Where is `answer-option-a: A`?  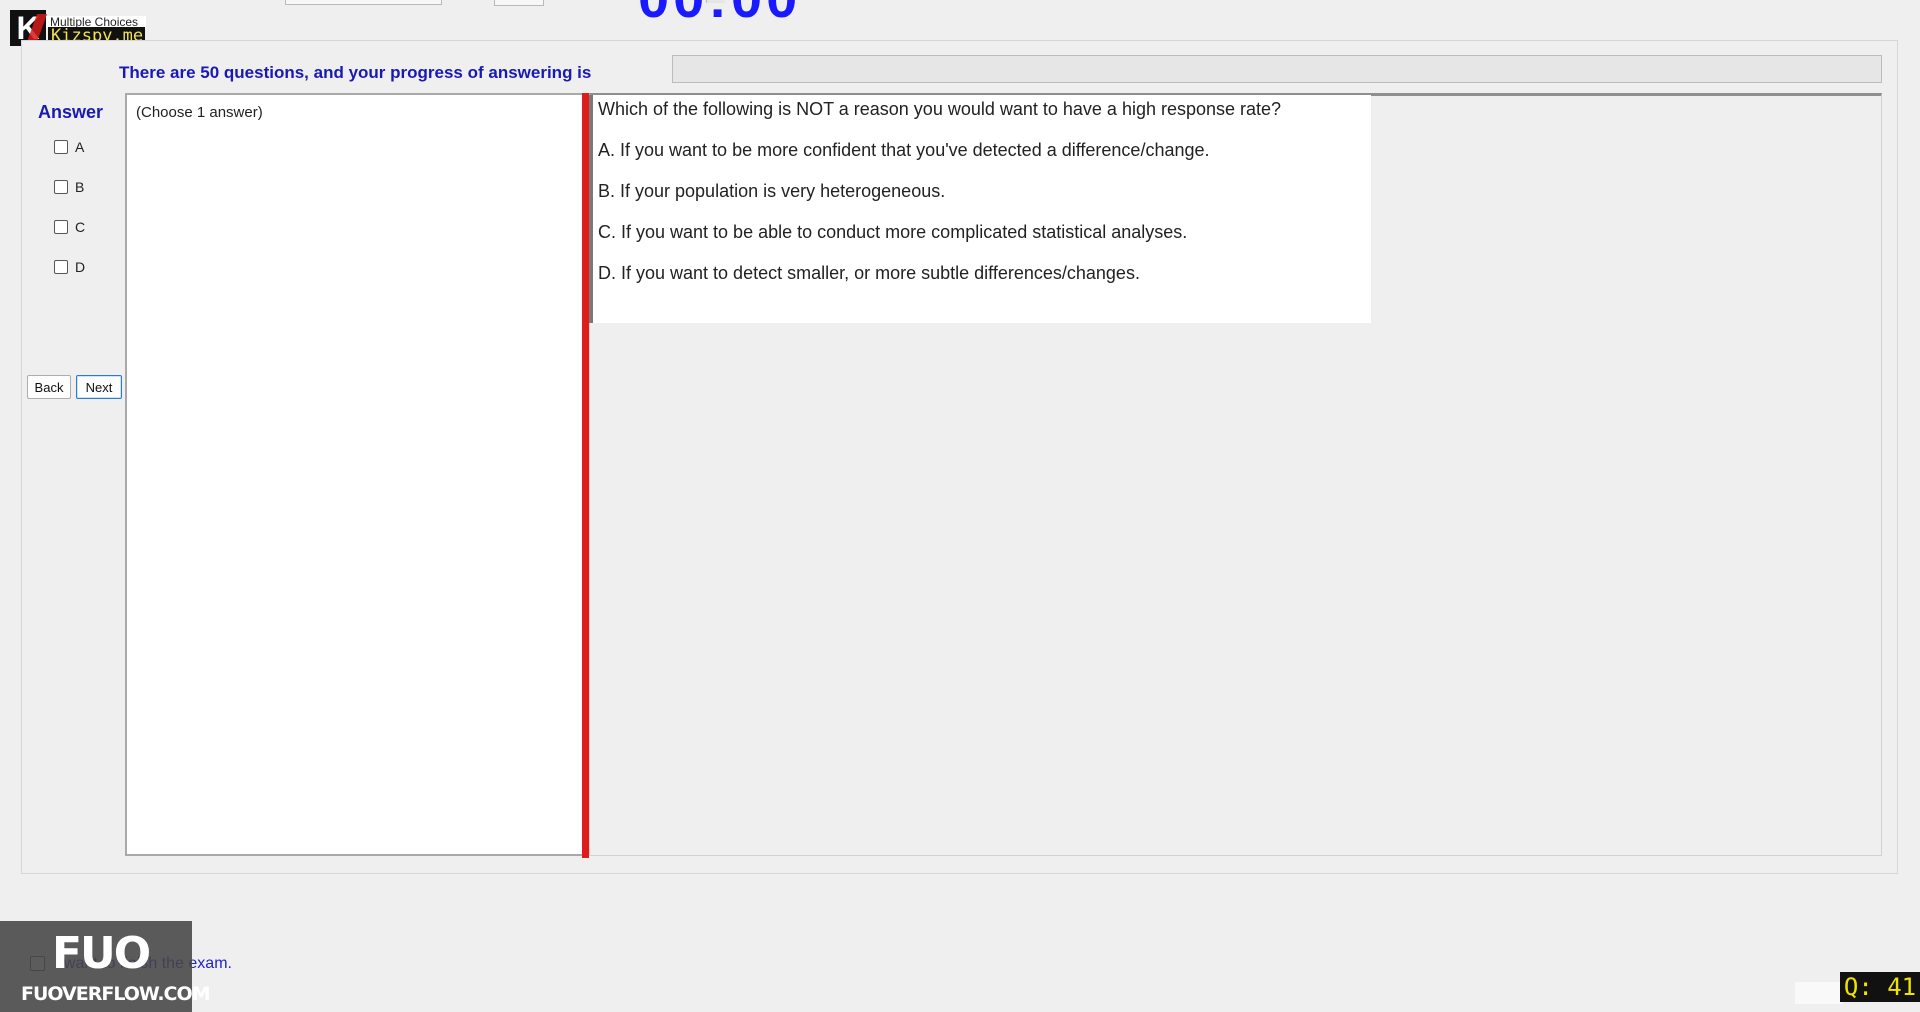 answer-option-a: A is located at coordinates (69, 147).